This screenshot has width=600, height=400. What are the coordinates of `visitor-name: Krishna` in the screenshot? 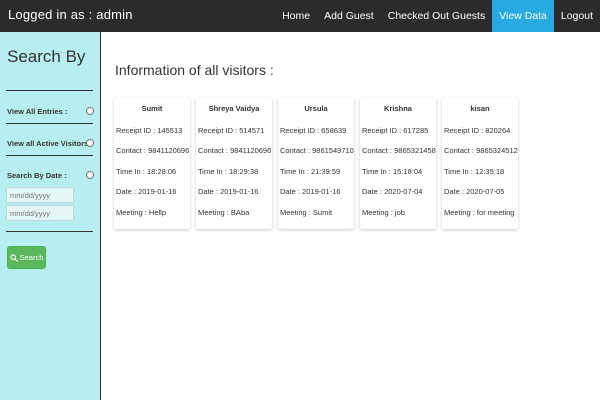 It's located at (398, 108).